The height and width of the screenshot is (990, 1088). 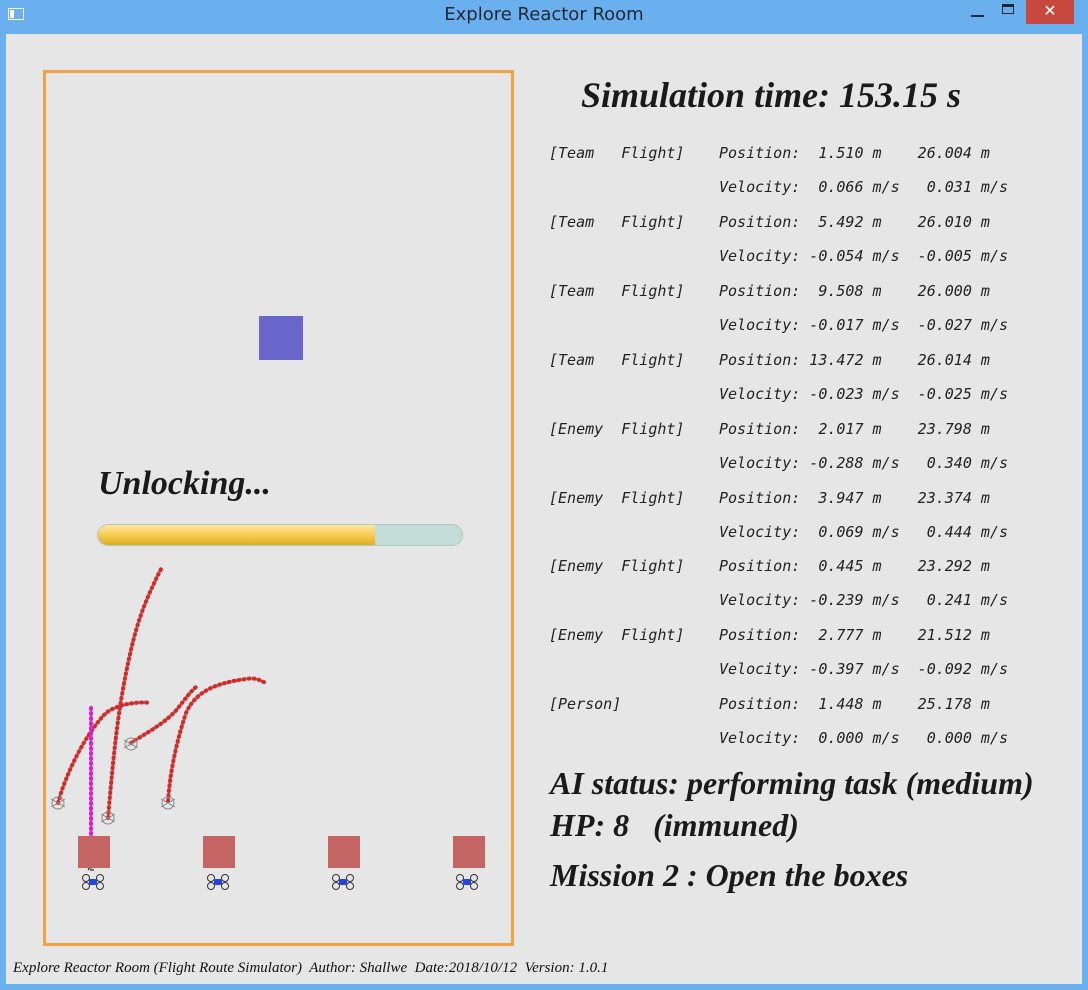 I want to click on row-position: Position: 1.510 m 26.004 m, so click(x=854, y=153).